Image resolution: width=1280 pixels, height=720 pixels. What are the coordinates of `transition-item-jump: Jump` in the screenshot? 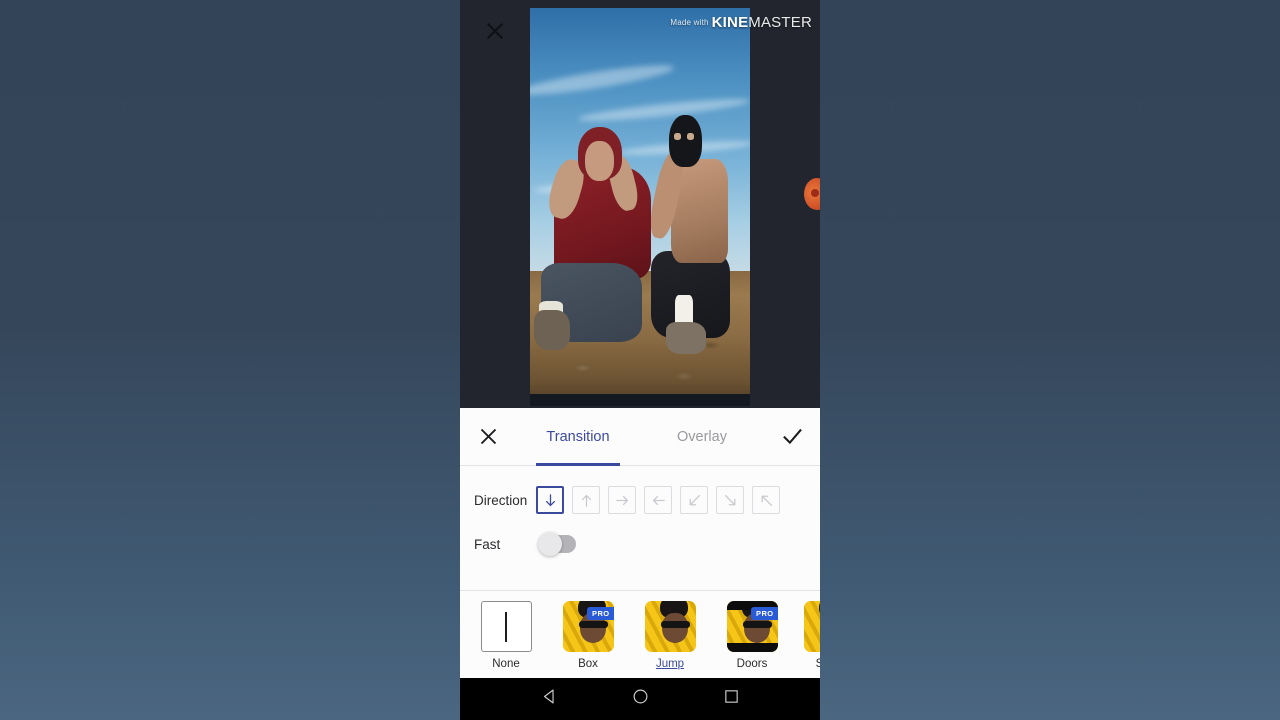 It's located at (670, 635).